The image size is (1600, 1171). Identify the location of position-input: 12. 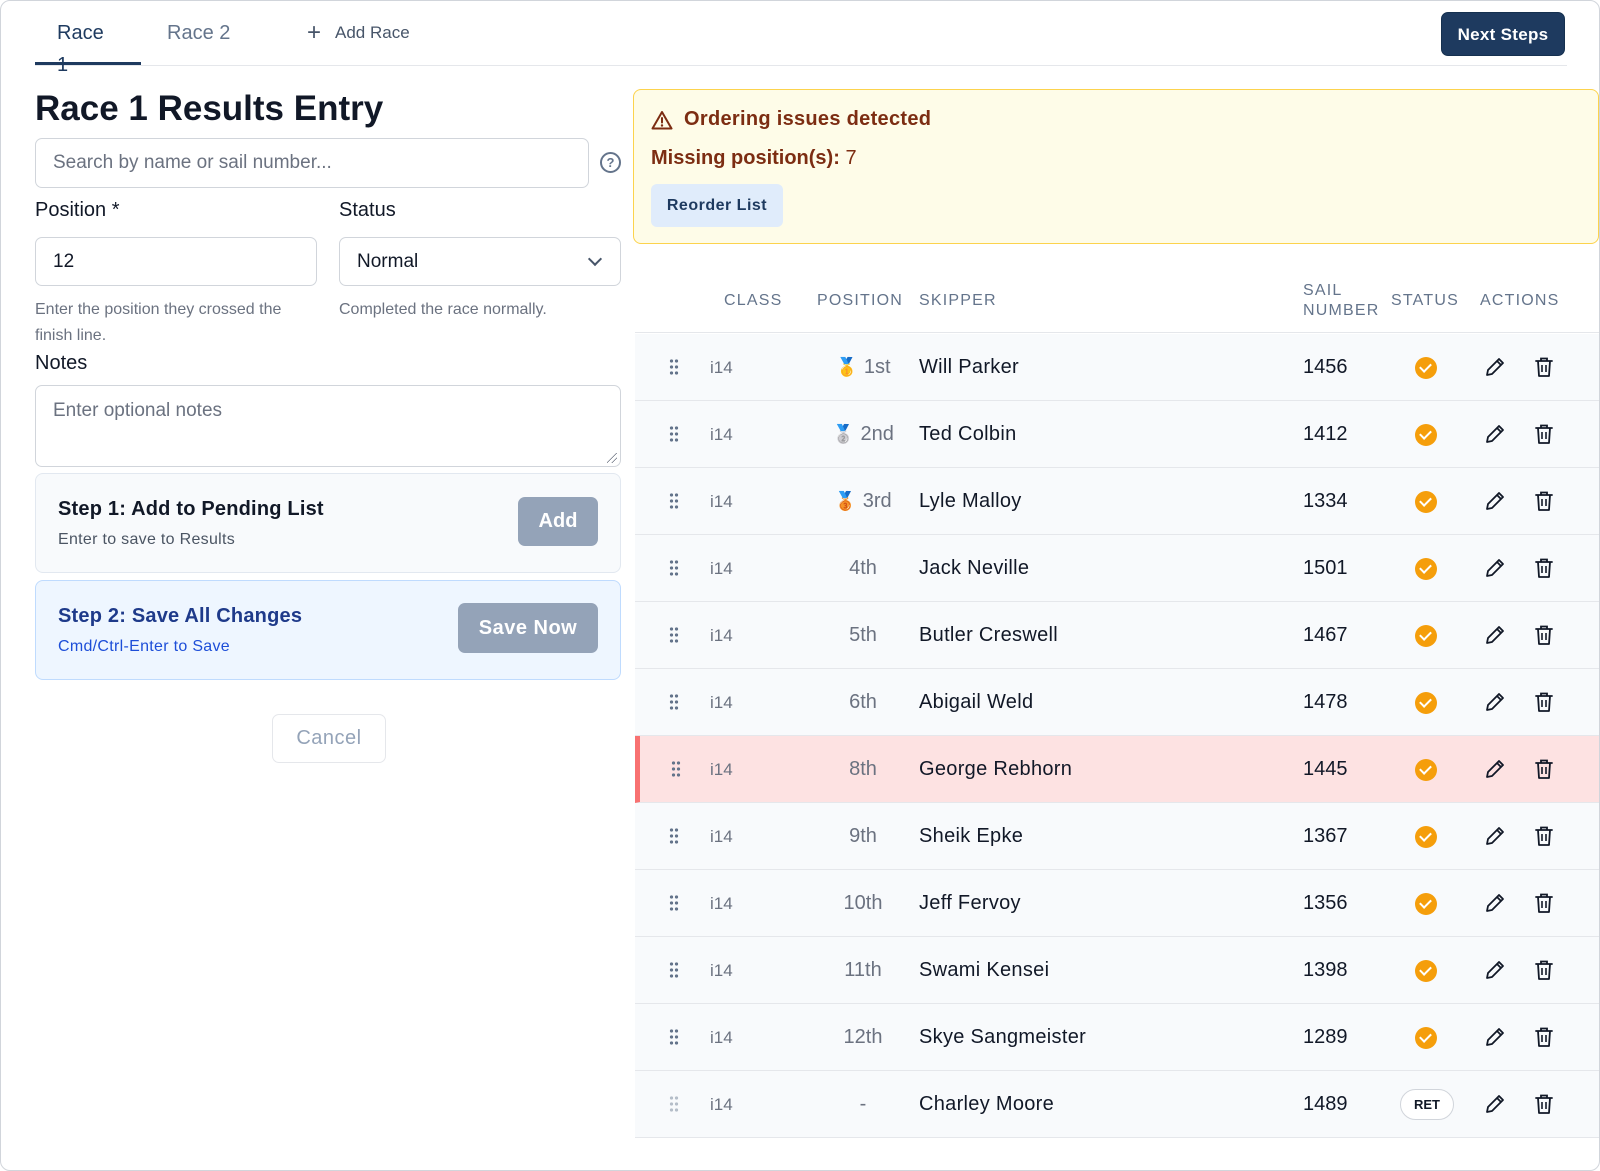
(176, 261).